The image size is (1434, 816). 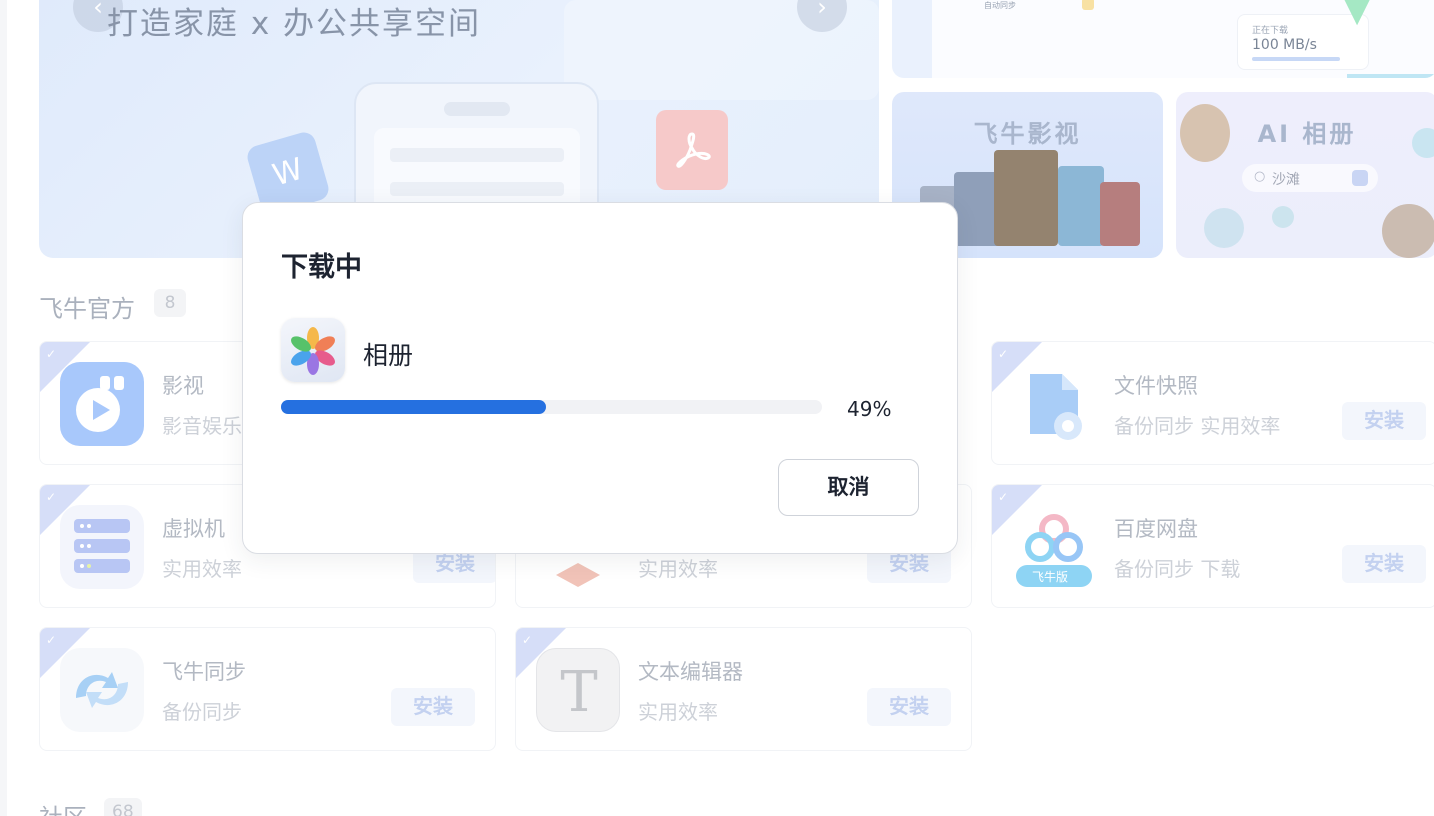 What do you see at coordinates (1177, 569) in the screenshot?
I see `app-category: 备份同步 下载` at bounding box center [1177, 569].